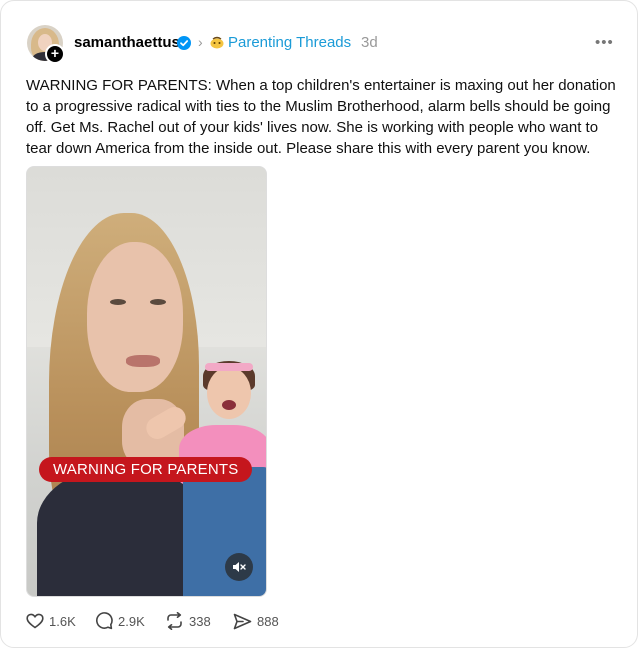 The width and height of the screenshot is (640, 650). Describe the element at coordinates (217, 42) in the screenshot. I see `community-emoji-icon` at that location.